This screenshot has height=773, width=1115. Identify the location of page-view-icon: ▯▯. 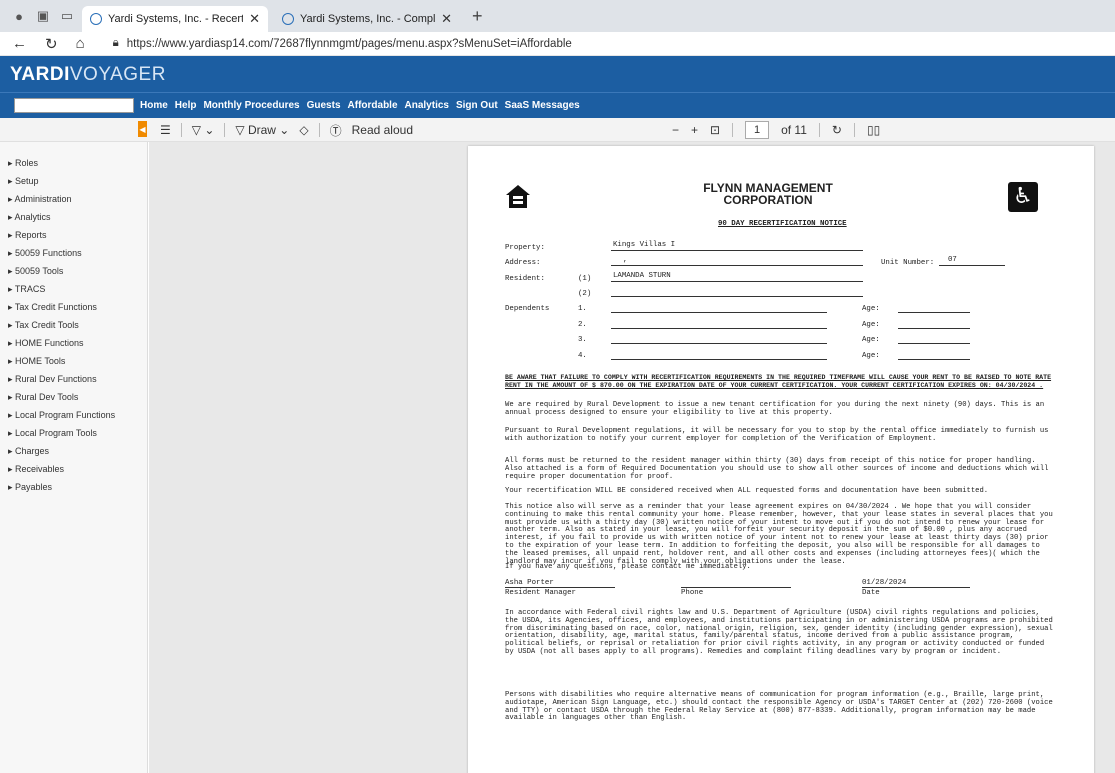
(873, 130).